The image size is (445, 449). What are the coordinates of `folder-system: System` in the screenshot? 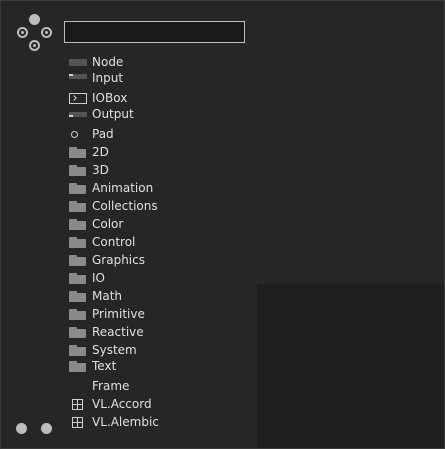 It's located at (102, 350).